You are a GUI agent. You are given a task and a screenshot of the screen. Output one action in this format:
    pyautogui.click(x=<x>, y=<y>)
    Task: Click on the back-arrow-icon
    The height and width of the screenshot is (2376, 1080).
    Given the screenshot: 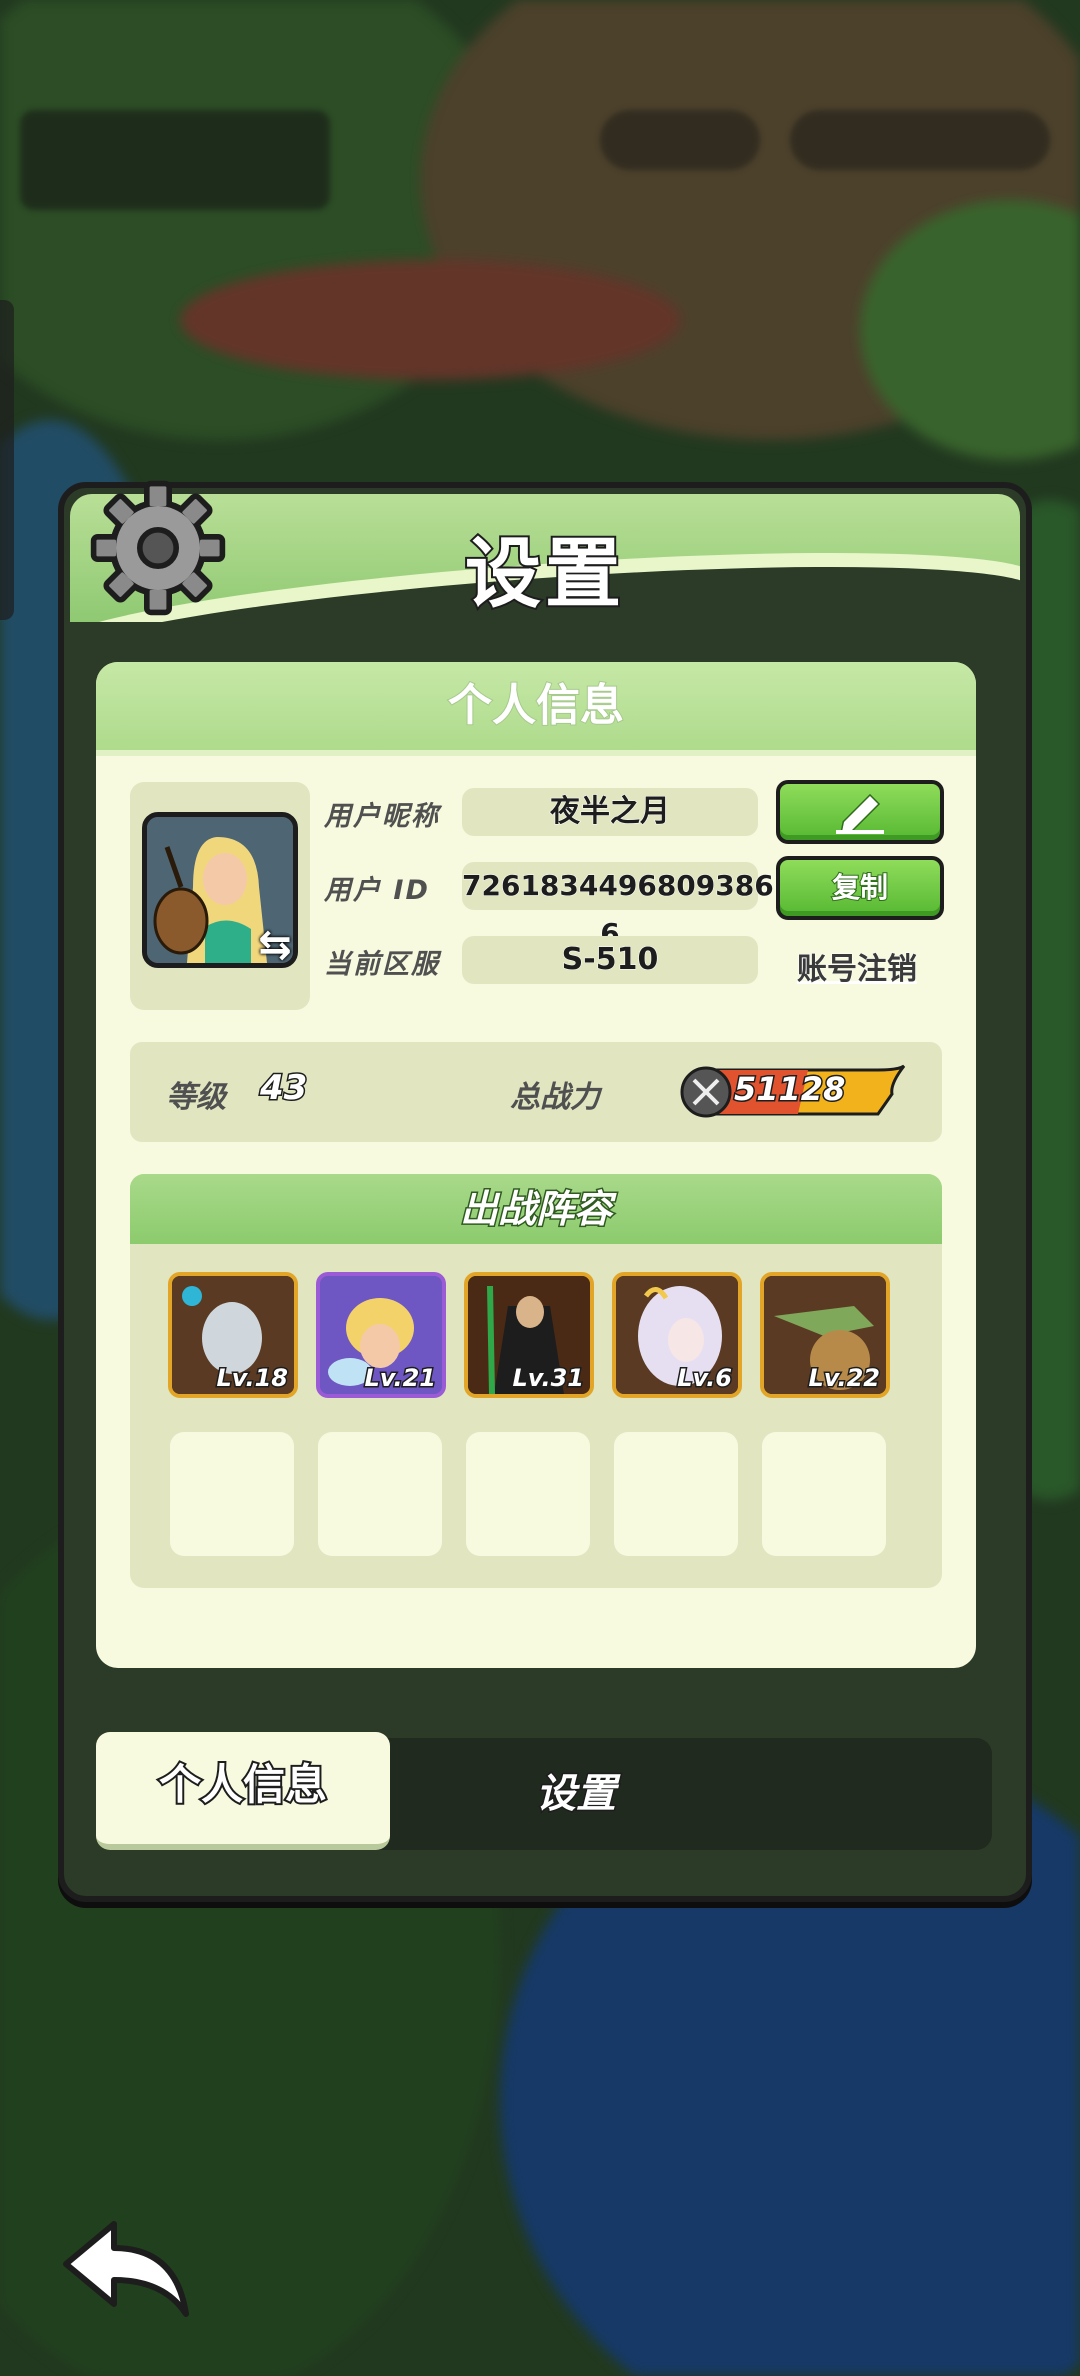 What is the action you would take?
    pyautogui.click(x=126, y=2269)
    